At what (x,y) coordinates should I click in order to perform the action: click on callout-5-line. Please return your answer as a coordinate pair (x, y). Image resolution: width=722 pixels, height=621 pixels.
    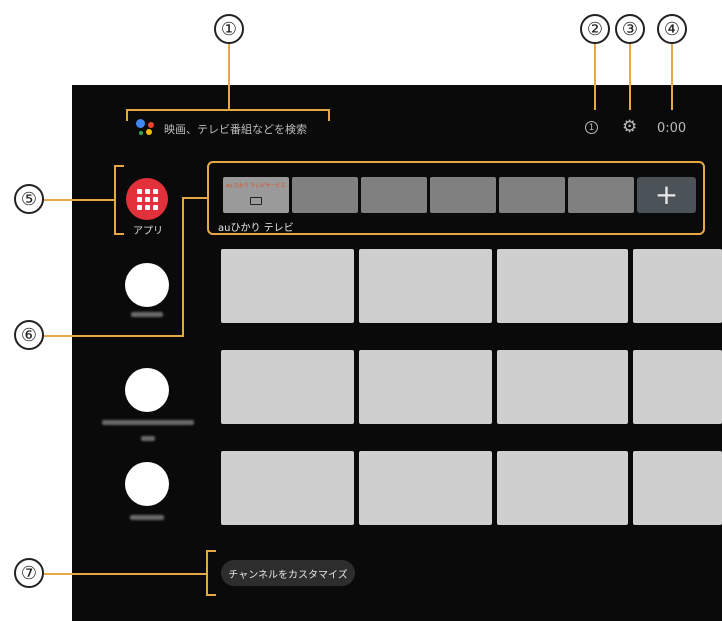
    Looking at the image, I should click on (79, 200).